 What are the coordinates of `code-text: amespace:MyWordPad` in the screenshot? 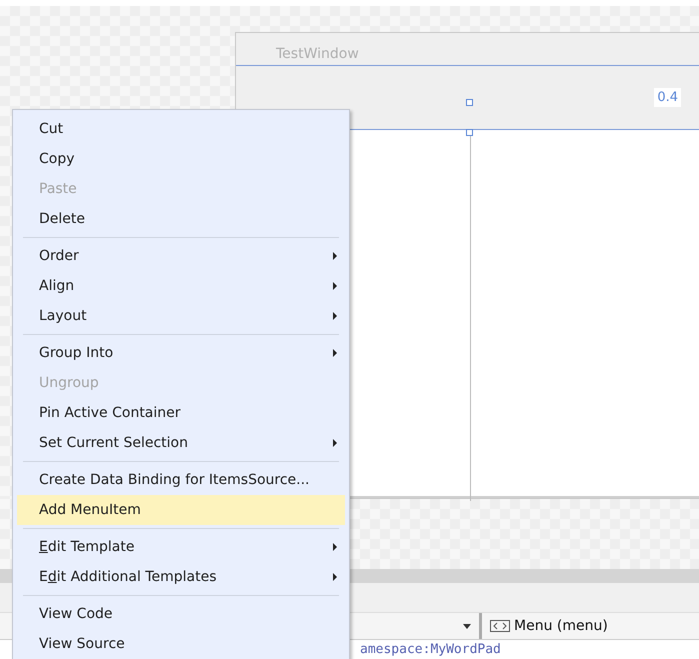 It's located at (430, 649).